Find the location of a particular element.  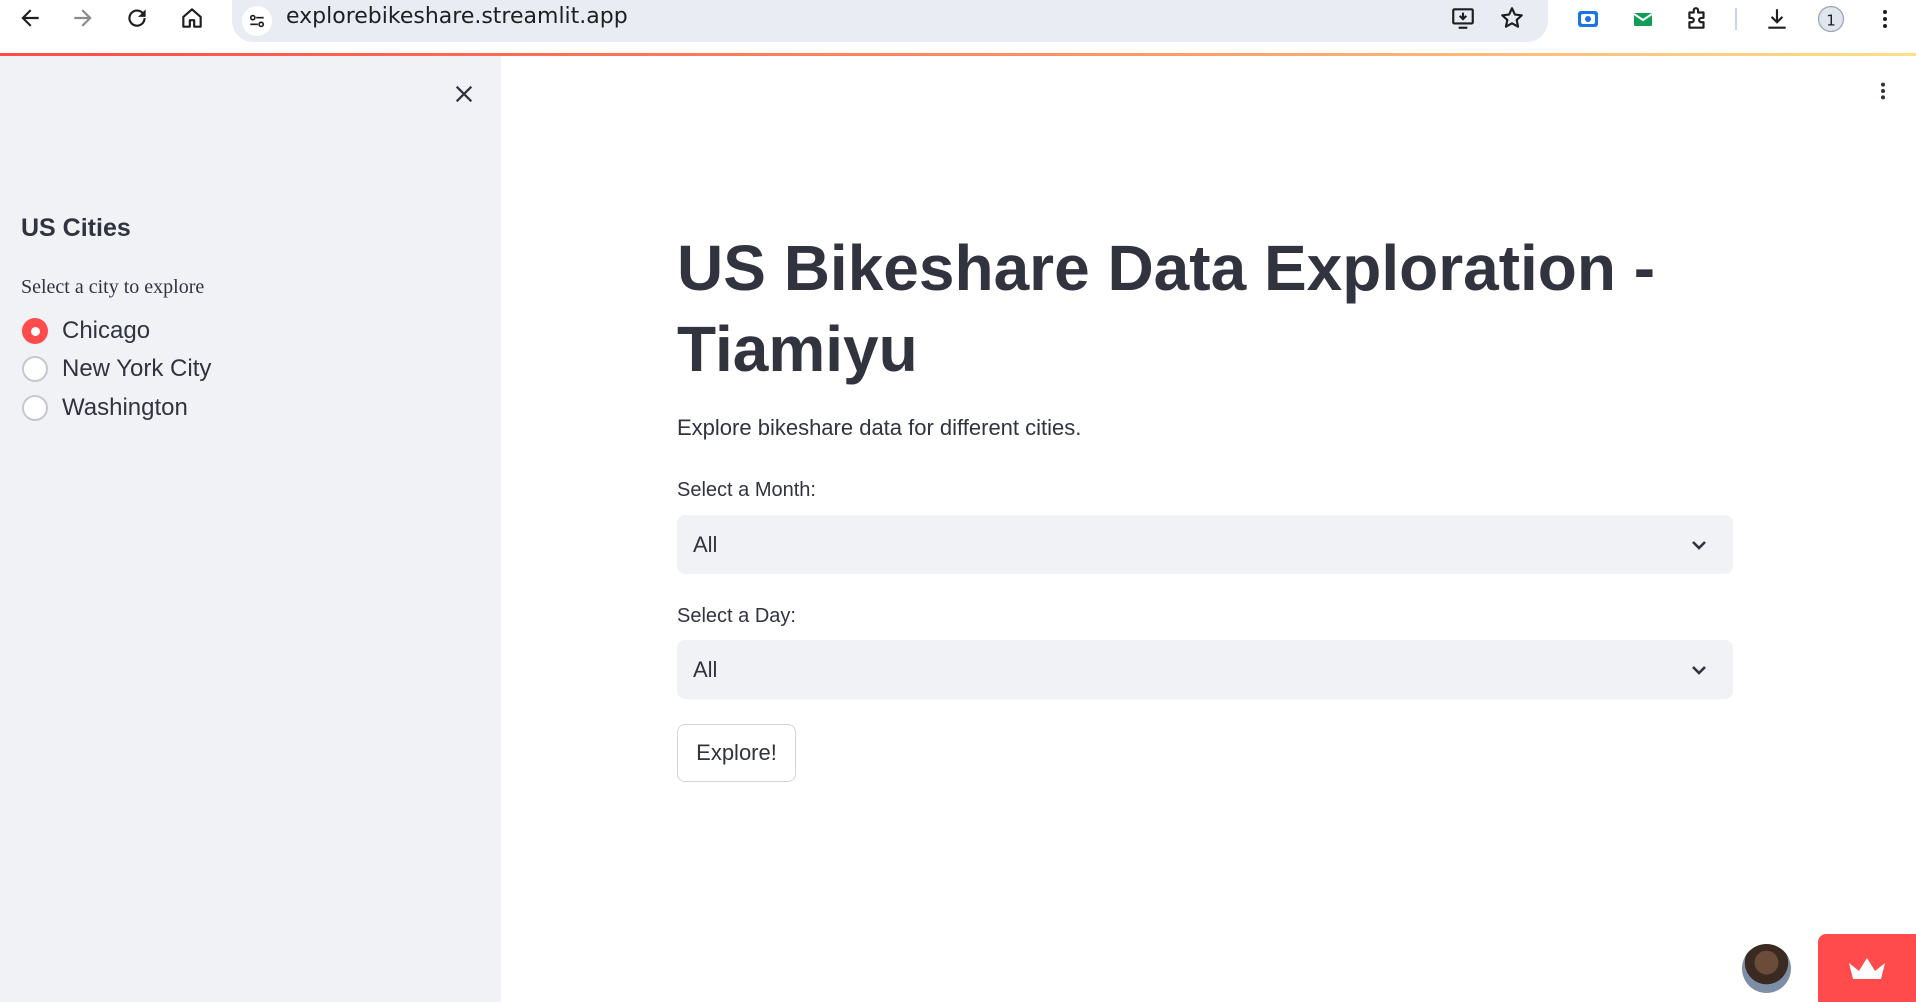

kebab-menu-icon is located at coordinates (1883, 91).